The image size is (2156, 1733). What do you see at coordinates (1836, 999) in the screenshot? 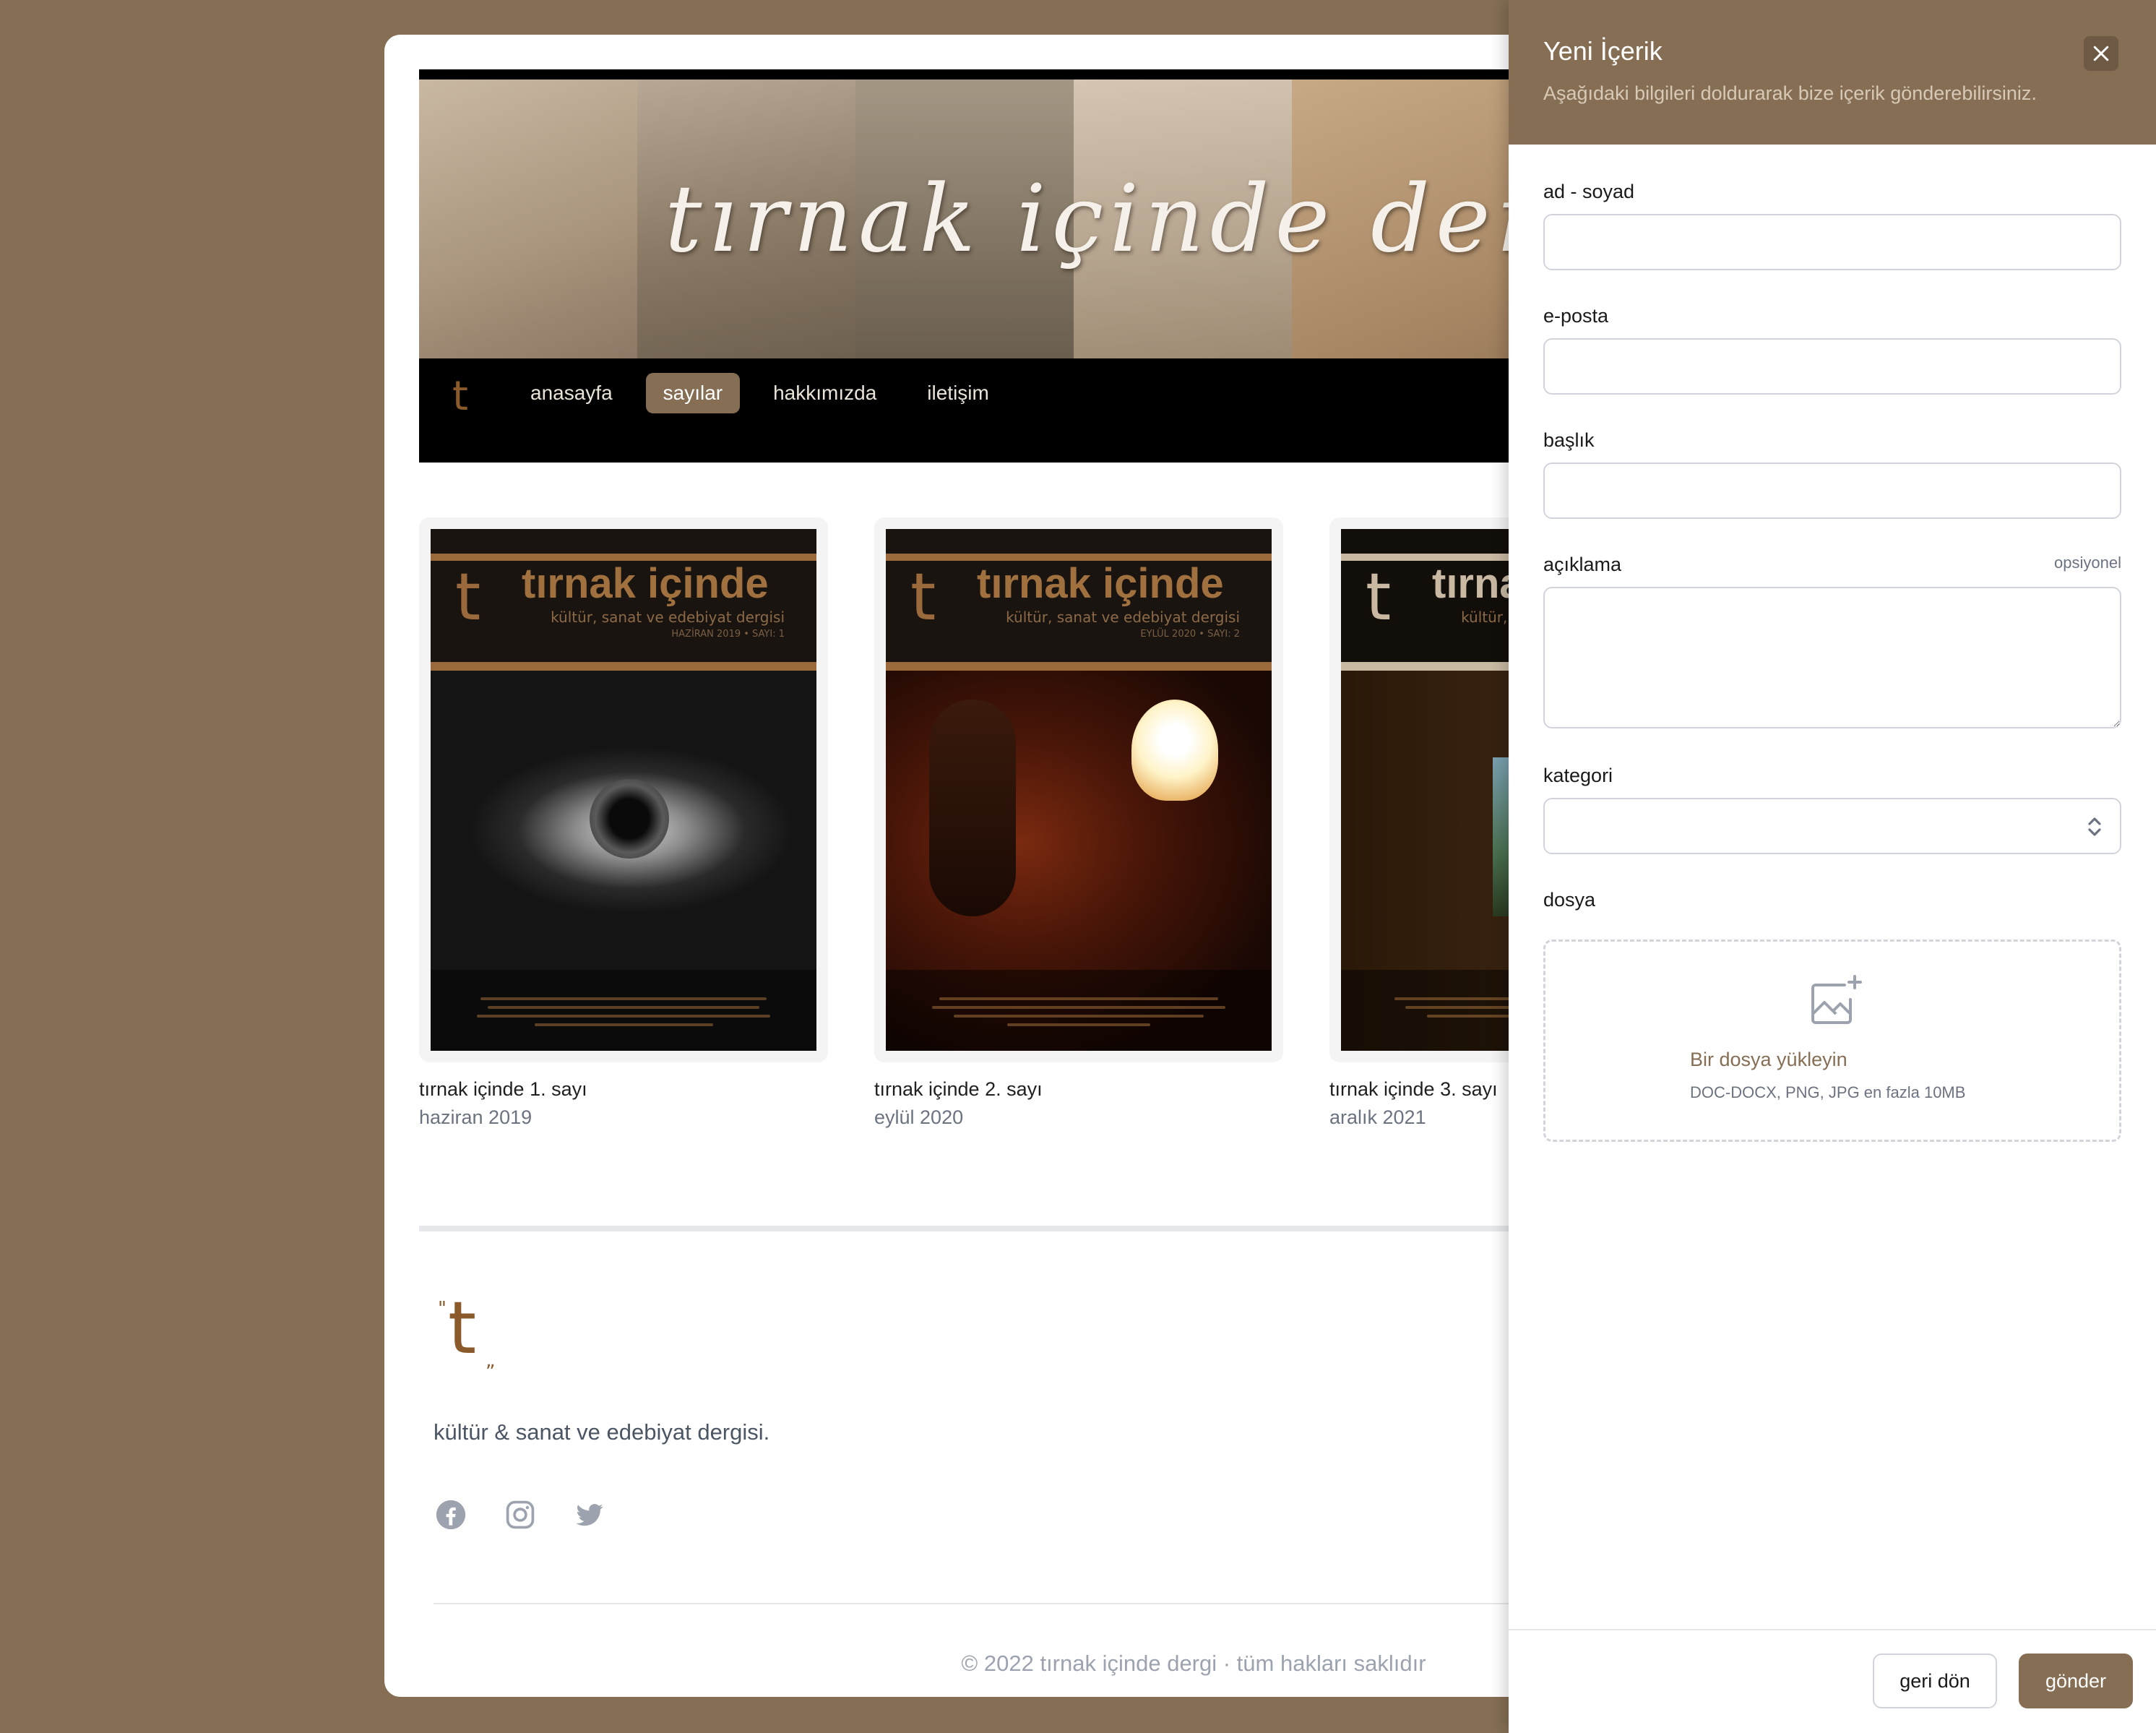
I see `image-upload-icon` at bounding box center [1836, 999].